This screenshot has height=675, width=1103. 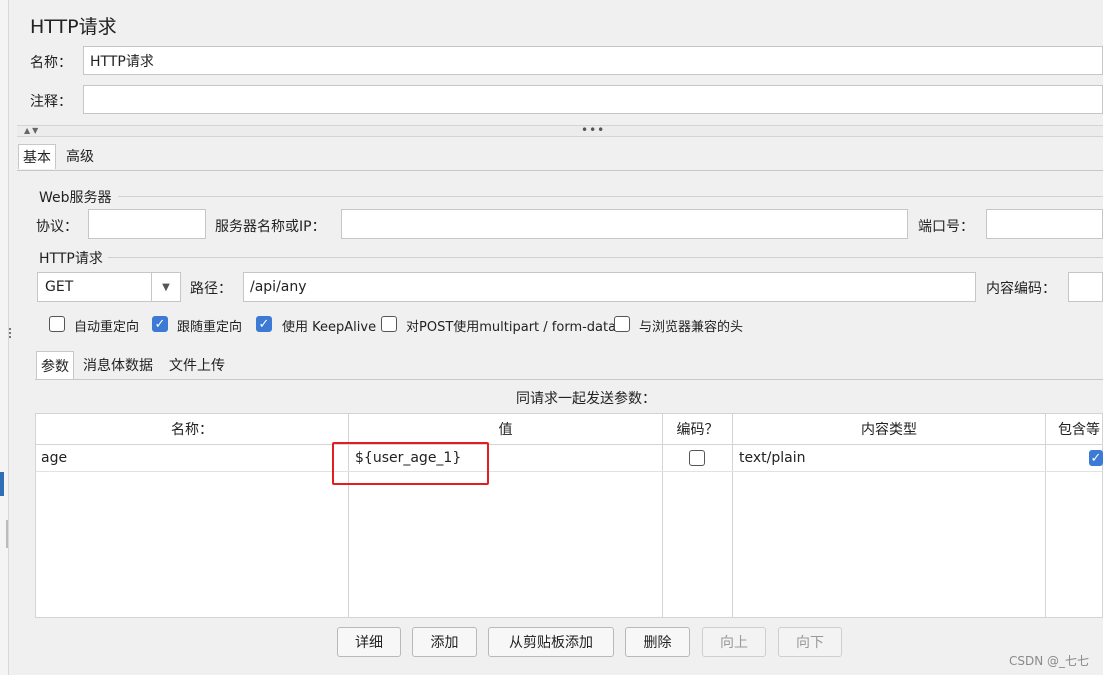 What do you see at coordinates (270, 227) in the screenshot?
I see `server-label: 服务器名称或IP：` at bounding box center [270, 227].